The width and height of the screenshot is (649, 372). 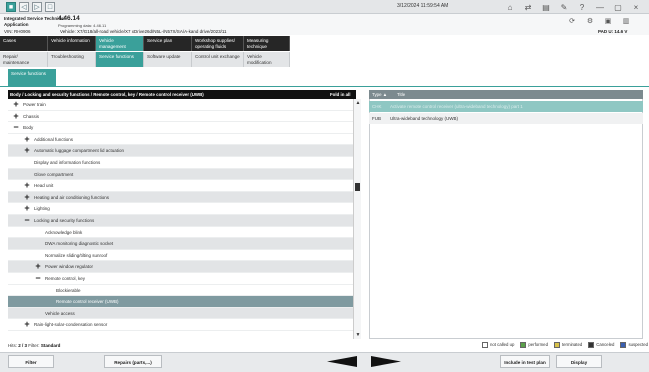 I want to click on legend-swatch, so click(x=523, y=345).